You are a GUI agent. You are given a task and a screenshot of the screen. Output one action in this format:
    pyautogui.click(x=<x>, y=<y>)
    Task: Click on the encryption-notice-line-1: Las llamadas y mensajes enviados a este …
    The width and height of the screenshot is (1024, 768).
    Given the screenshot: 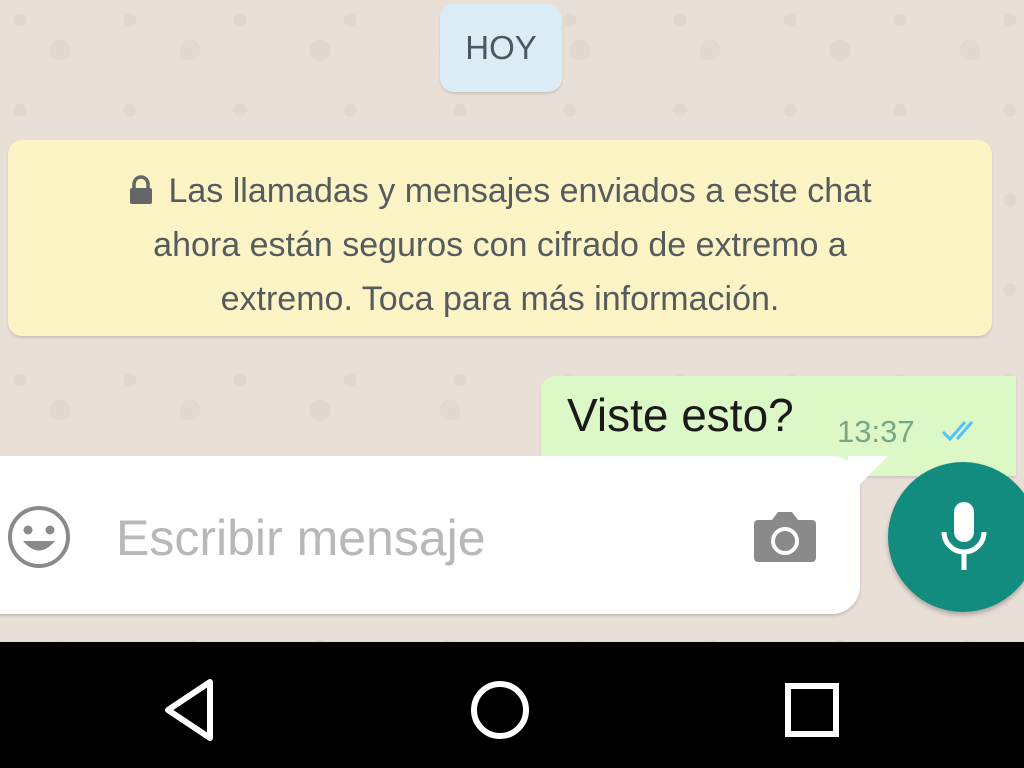 What is the action you would take?
    pyautogui.click(x=500, y=191)
    